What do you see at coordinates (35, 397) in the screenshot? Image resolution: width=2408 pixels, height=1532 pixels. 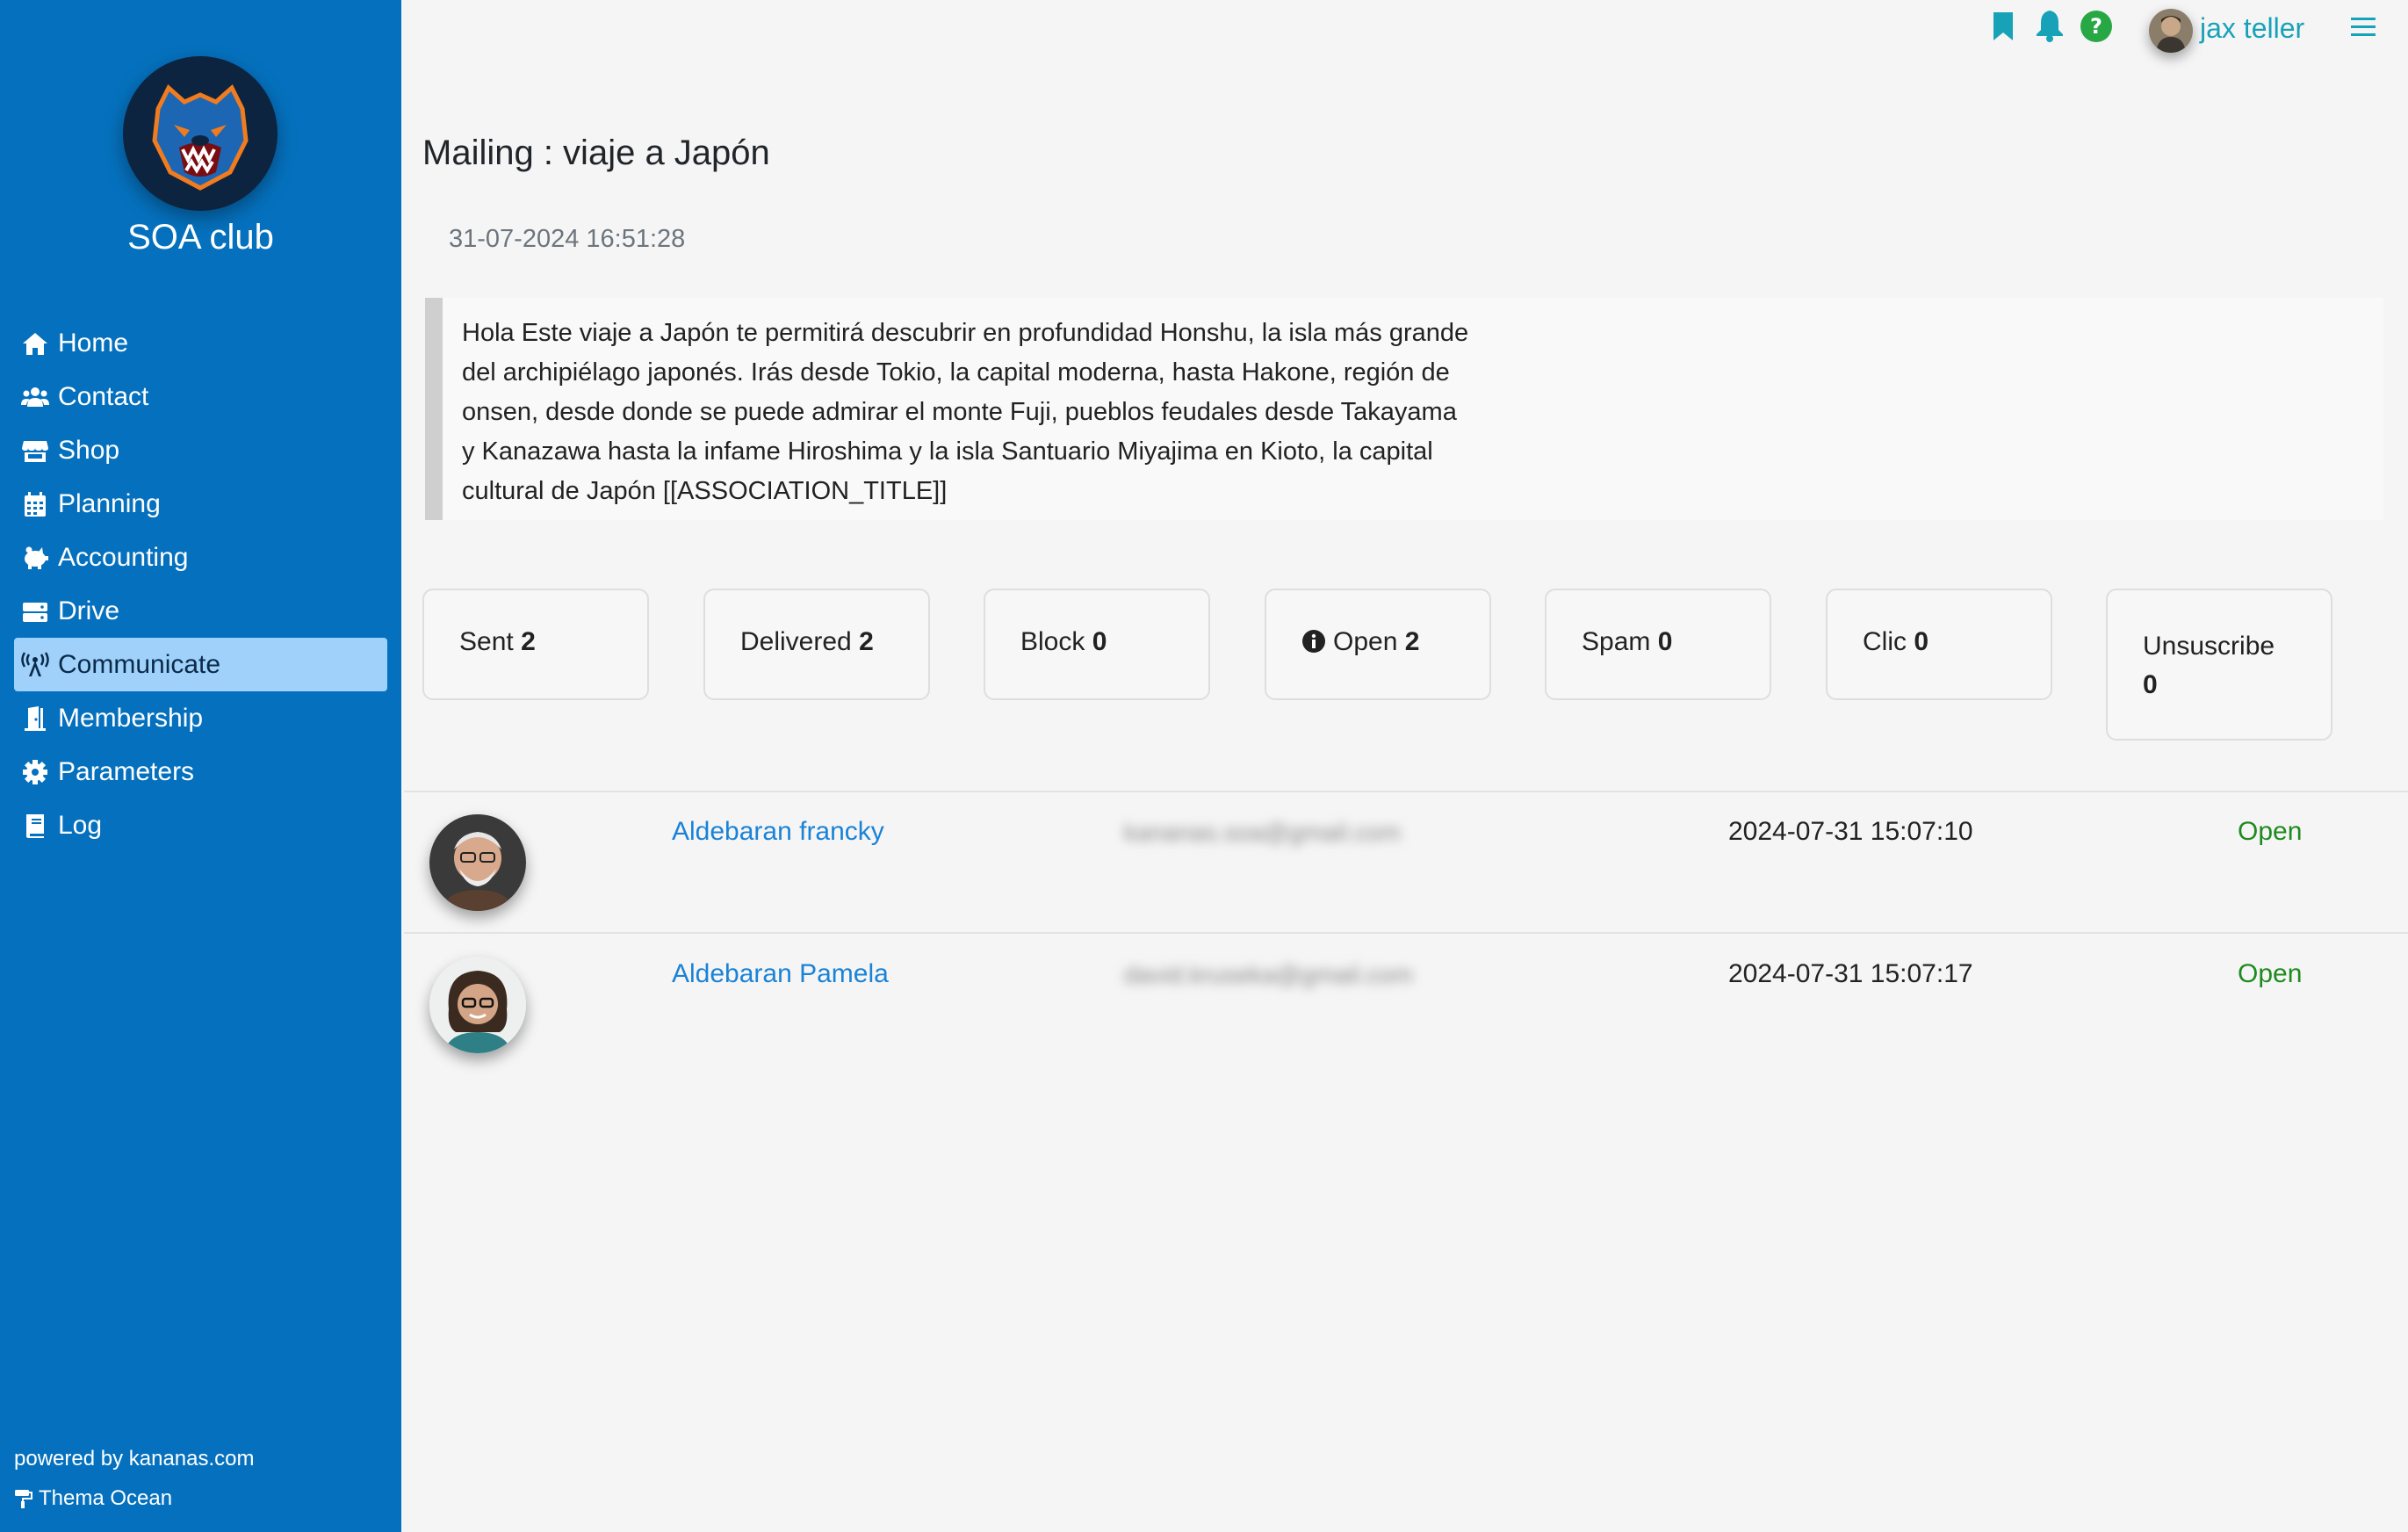 I see `users-icon` at bounding box center [35, 397].